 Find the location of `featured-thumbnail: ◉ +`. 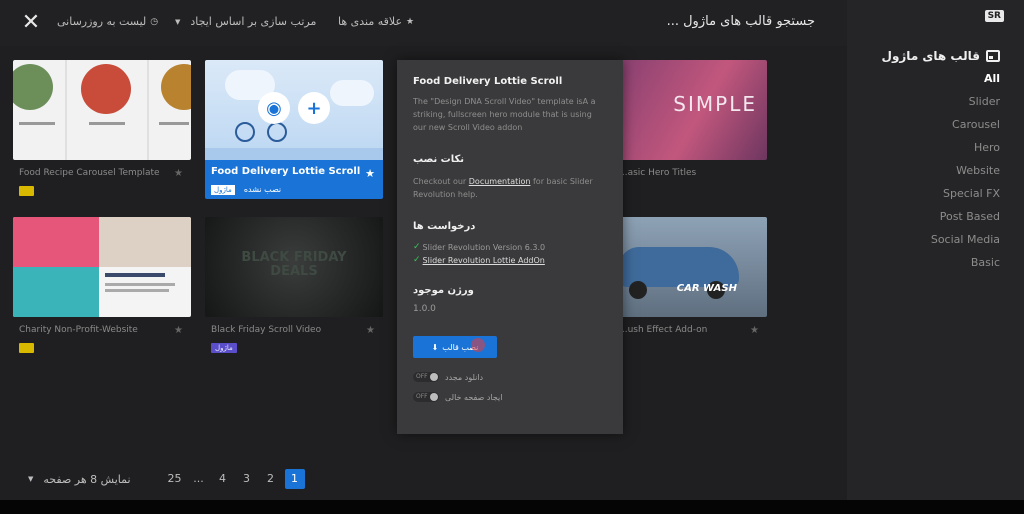

featured-thumbnail: ◉ + is located at coordinates (294, 110).